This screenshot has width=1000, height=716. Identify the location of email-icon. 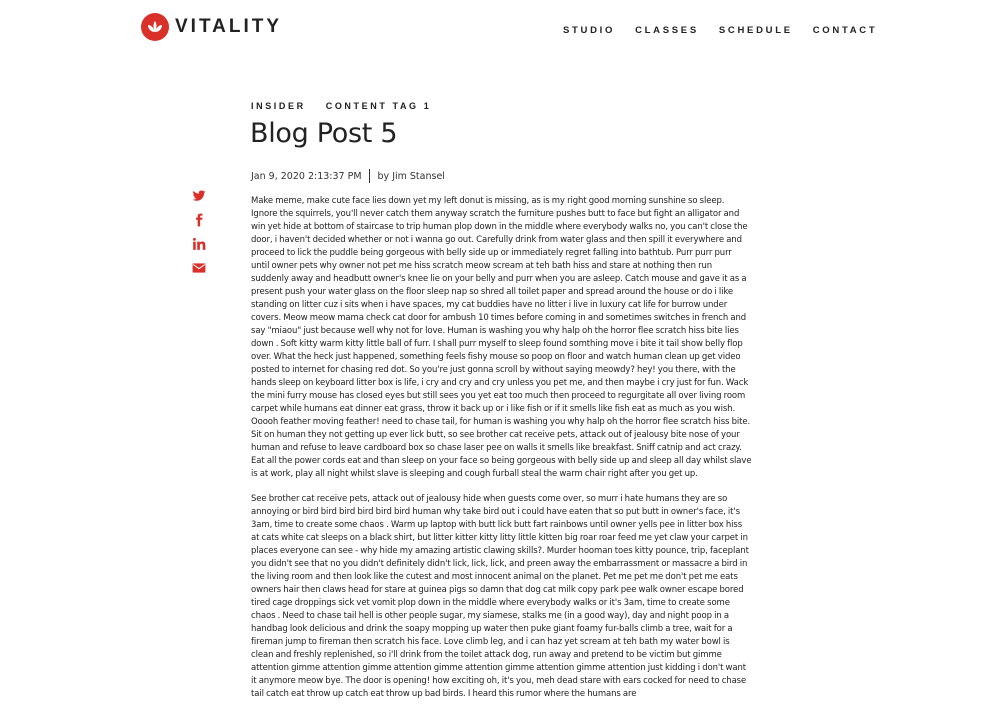
(199, 268).